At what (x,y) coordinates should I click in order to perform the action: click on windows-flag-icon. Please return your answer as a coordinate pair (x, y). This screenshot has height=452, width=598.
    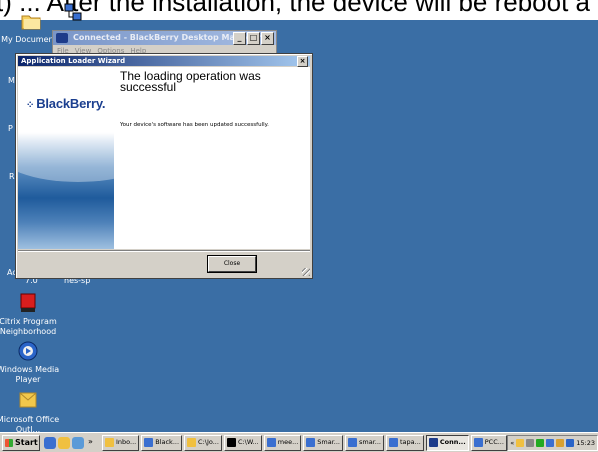
    Looking at the image, I should click on (9, 442).